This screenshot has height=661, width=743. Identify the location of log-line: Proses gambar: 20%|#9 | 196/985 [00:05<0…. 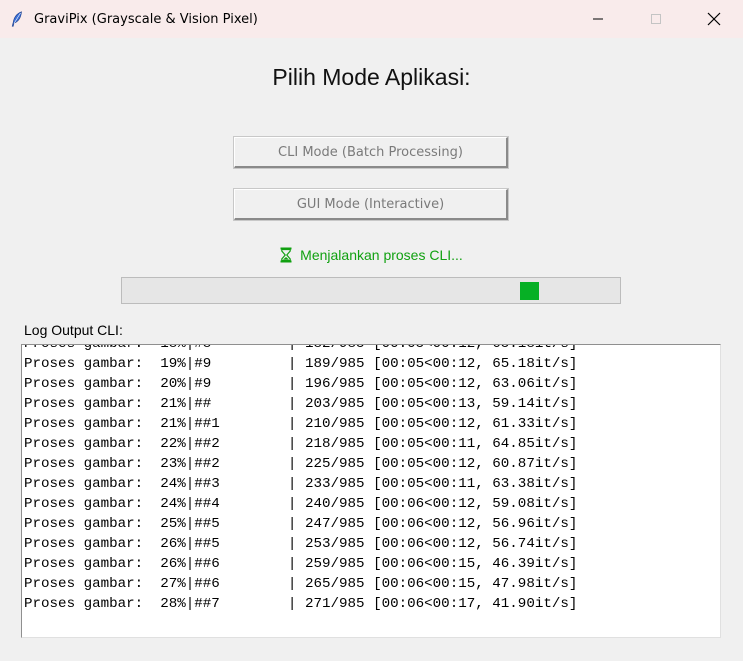
(301, 384).